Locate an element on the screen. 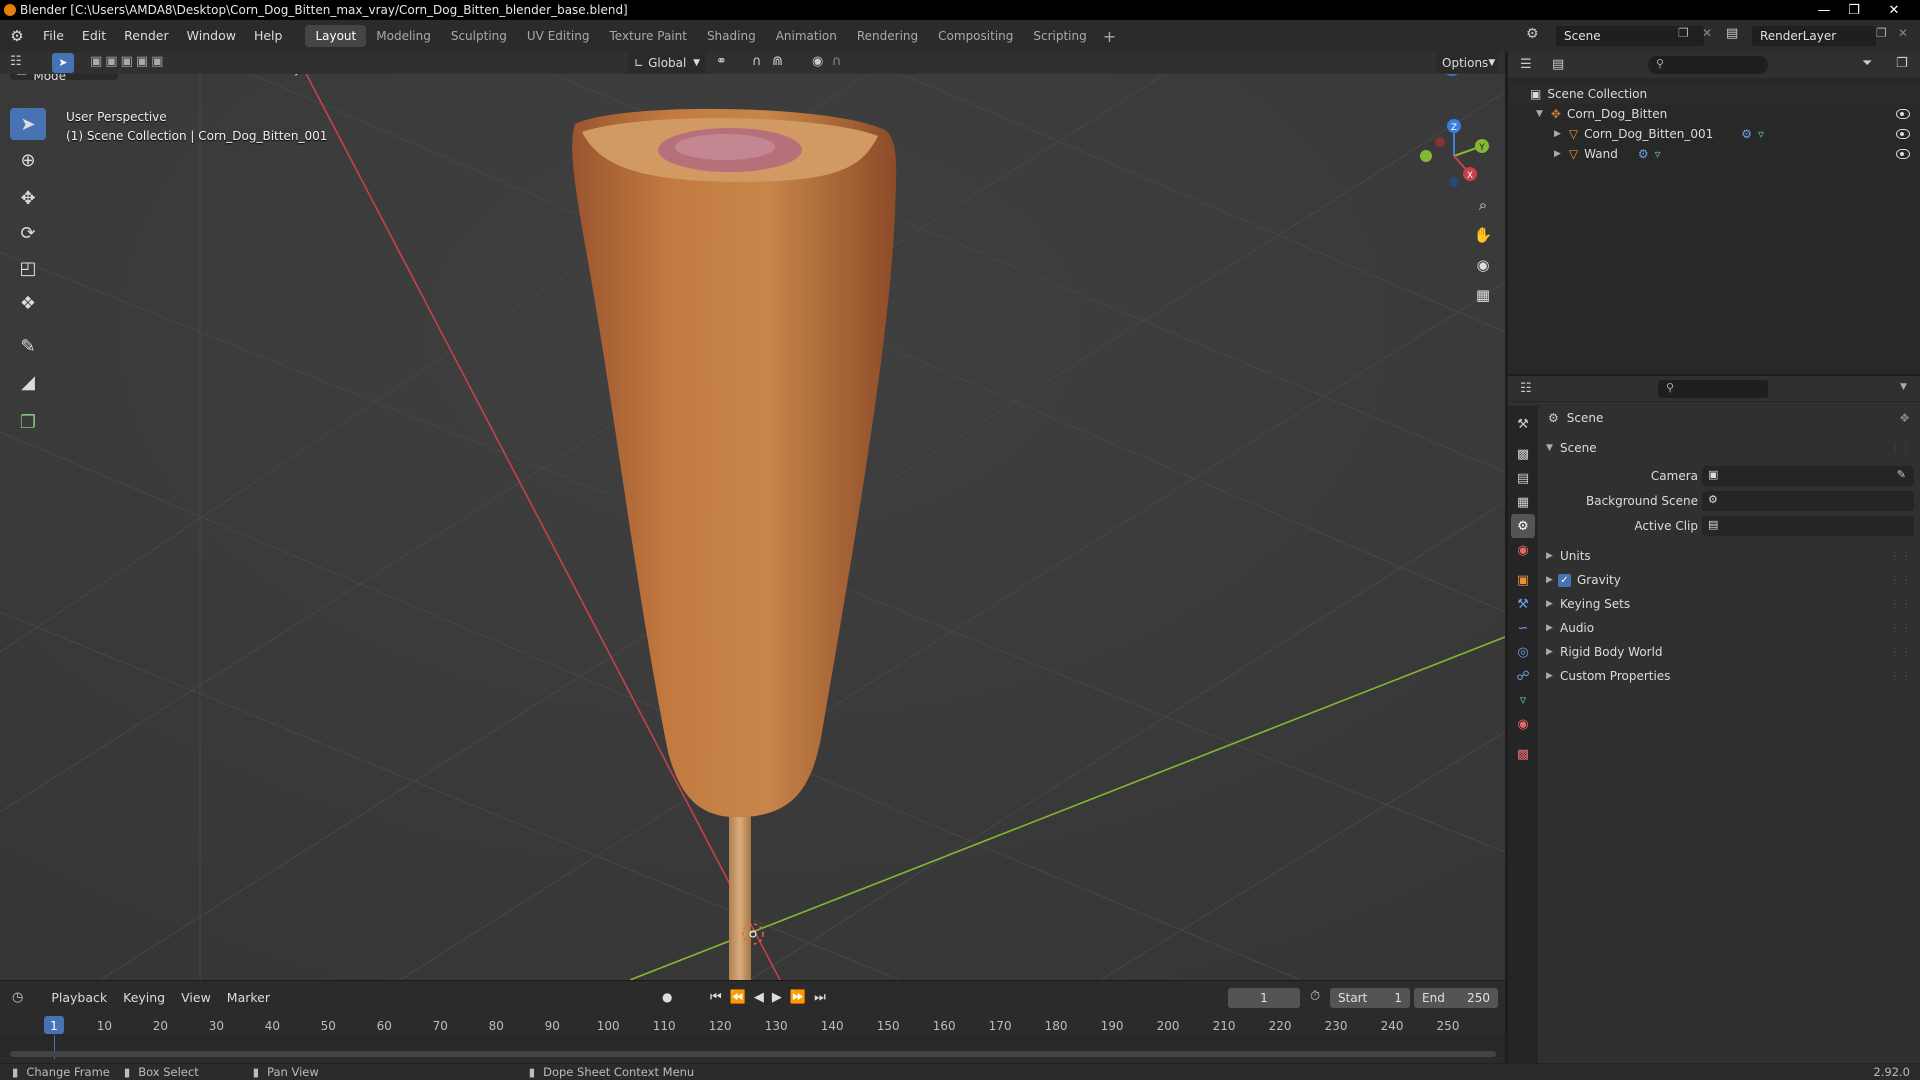 The image size is (1920, 1080). chevron-down-icon: ▼ is located at coordinates (1903, 387).